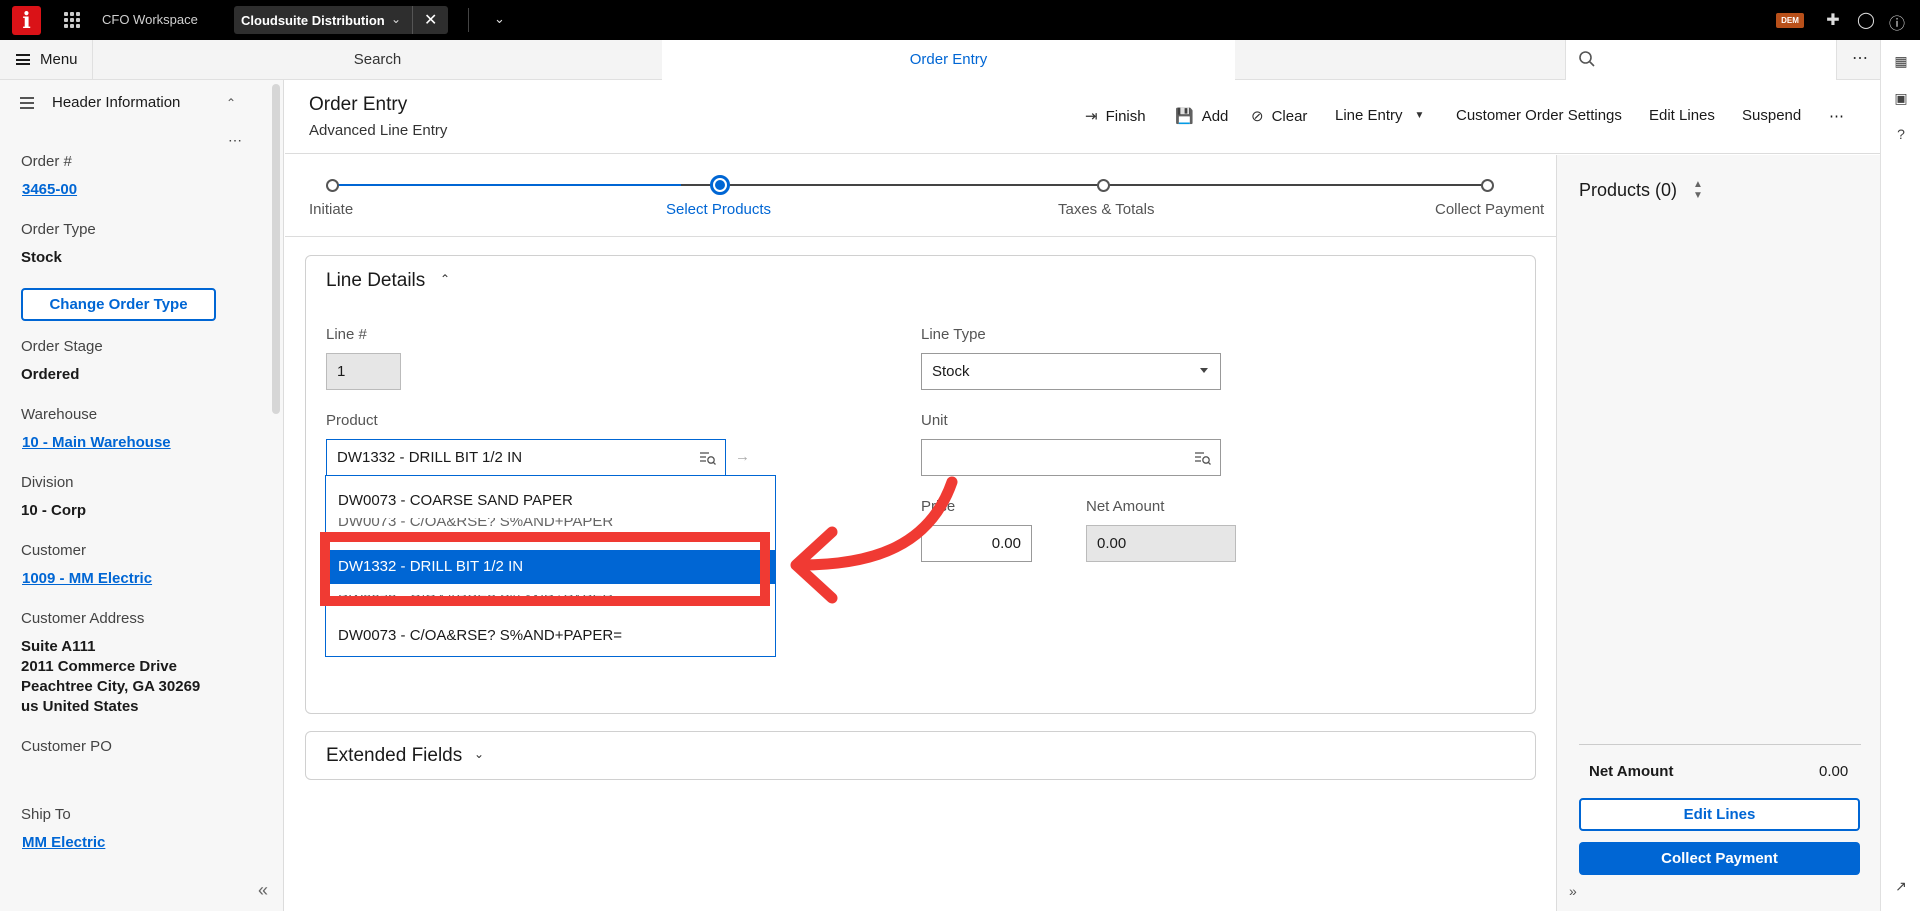  What do you see at coordinates (742, 456) in the screenshot?
I see `arrow-right-icon: →` at bounding box center [742, 456].